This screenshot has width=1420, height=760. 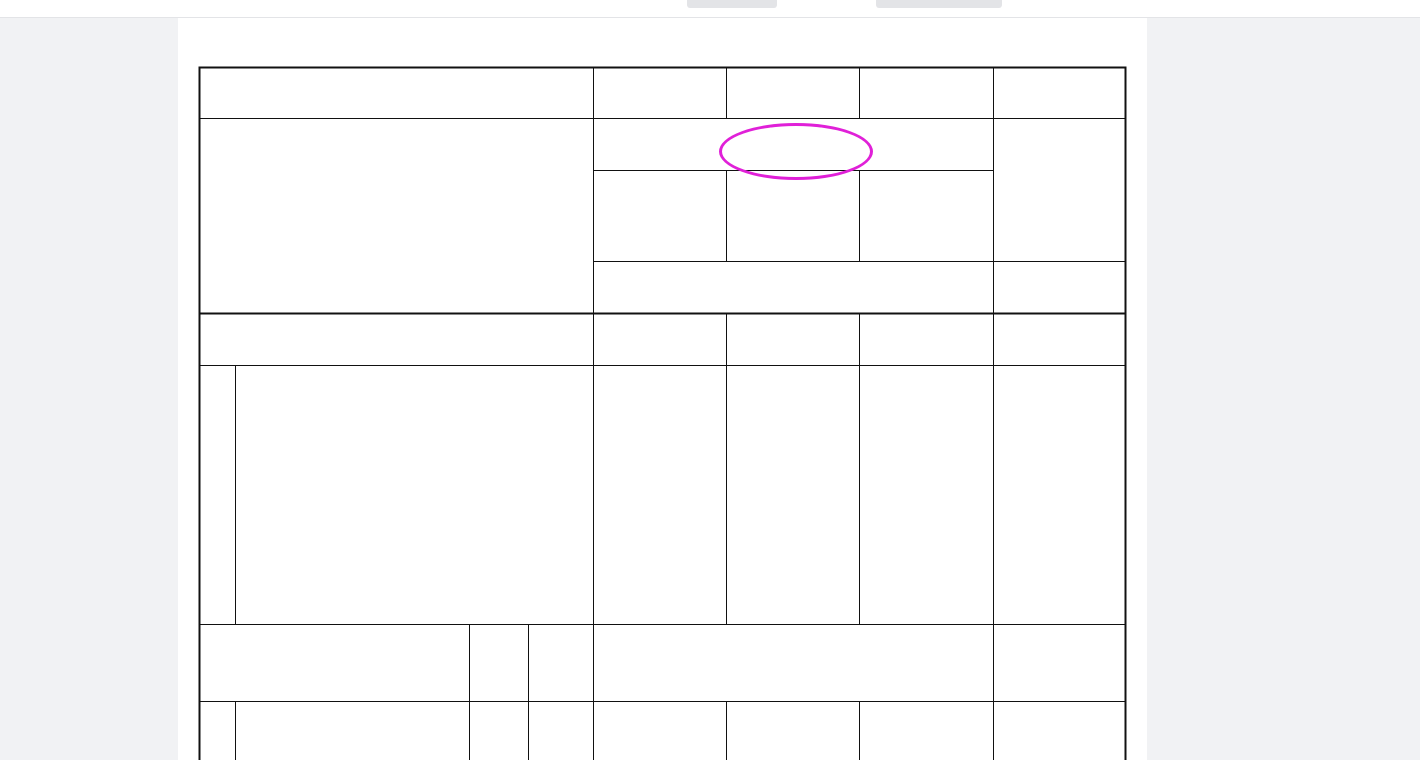 I want to click on viewer-toolbar, so click(x=710, y=9).